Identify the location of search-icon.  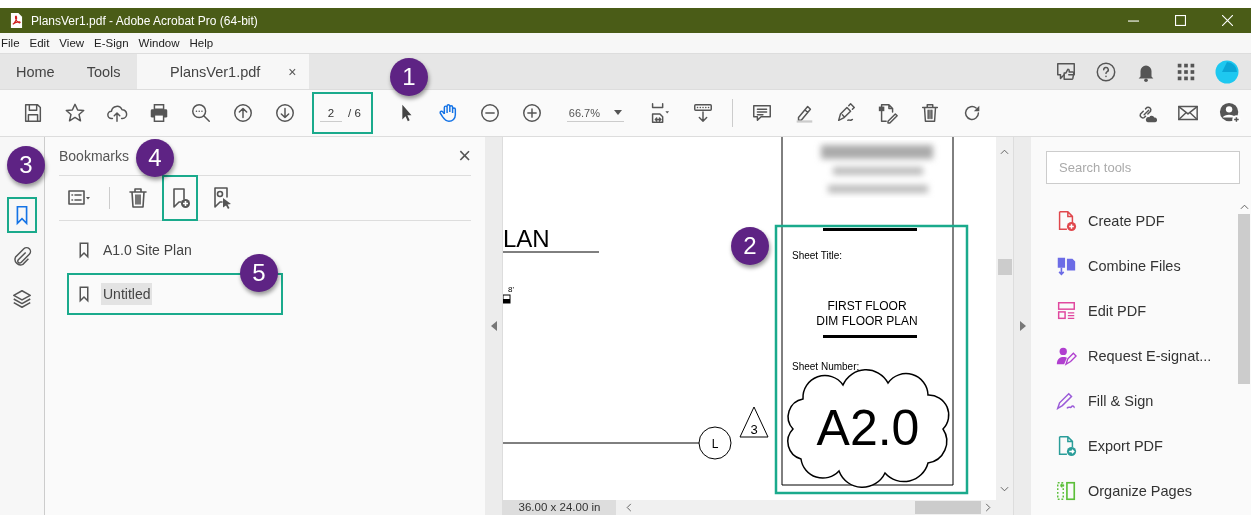
(201, 113).